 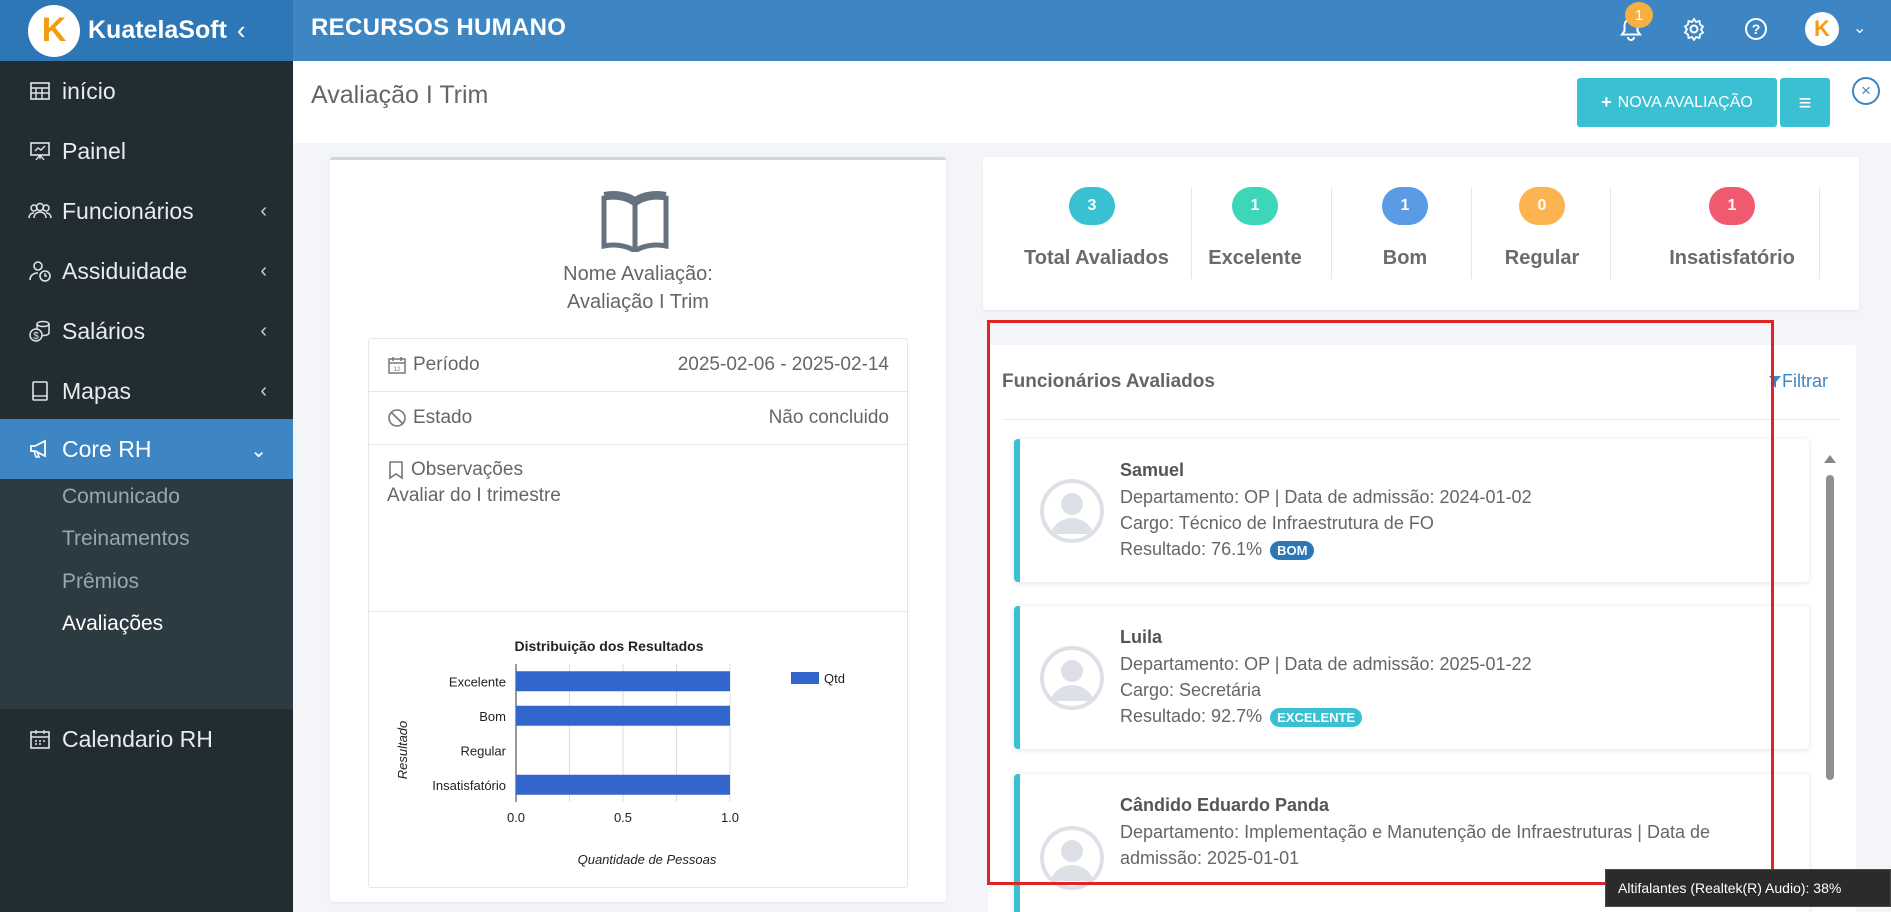 I want to click on submenu-item-treinamentos: Treinamentos, so click(x=126, y=539).